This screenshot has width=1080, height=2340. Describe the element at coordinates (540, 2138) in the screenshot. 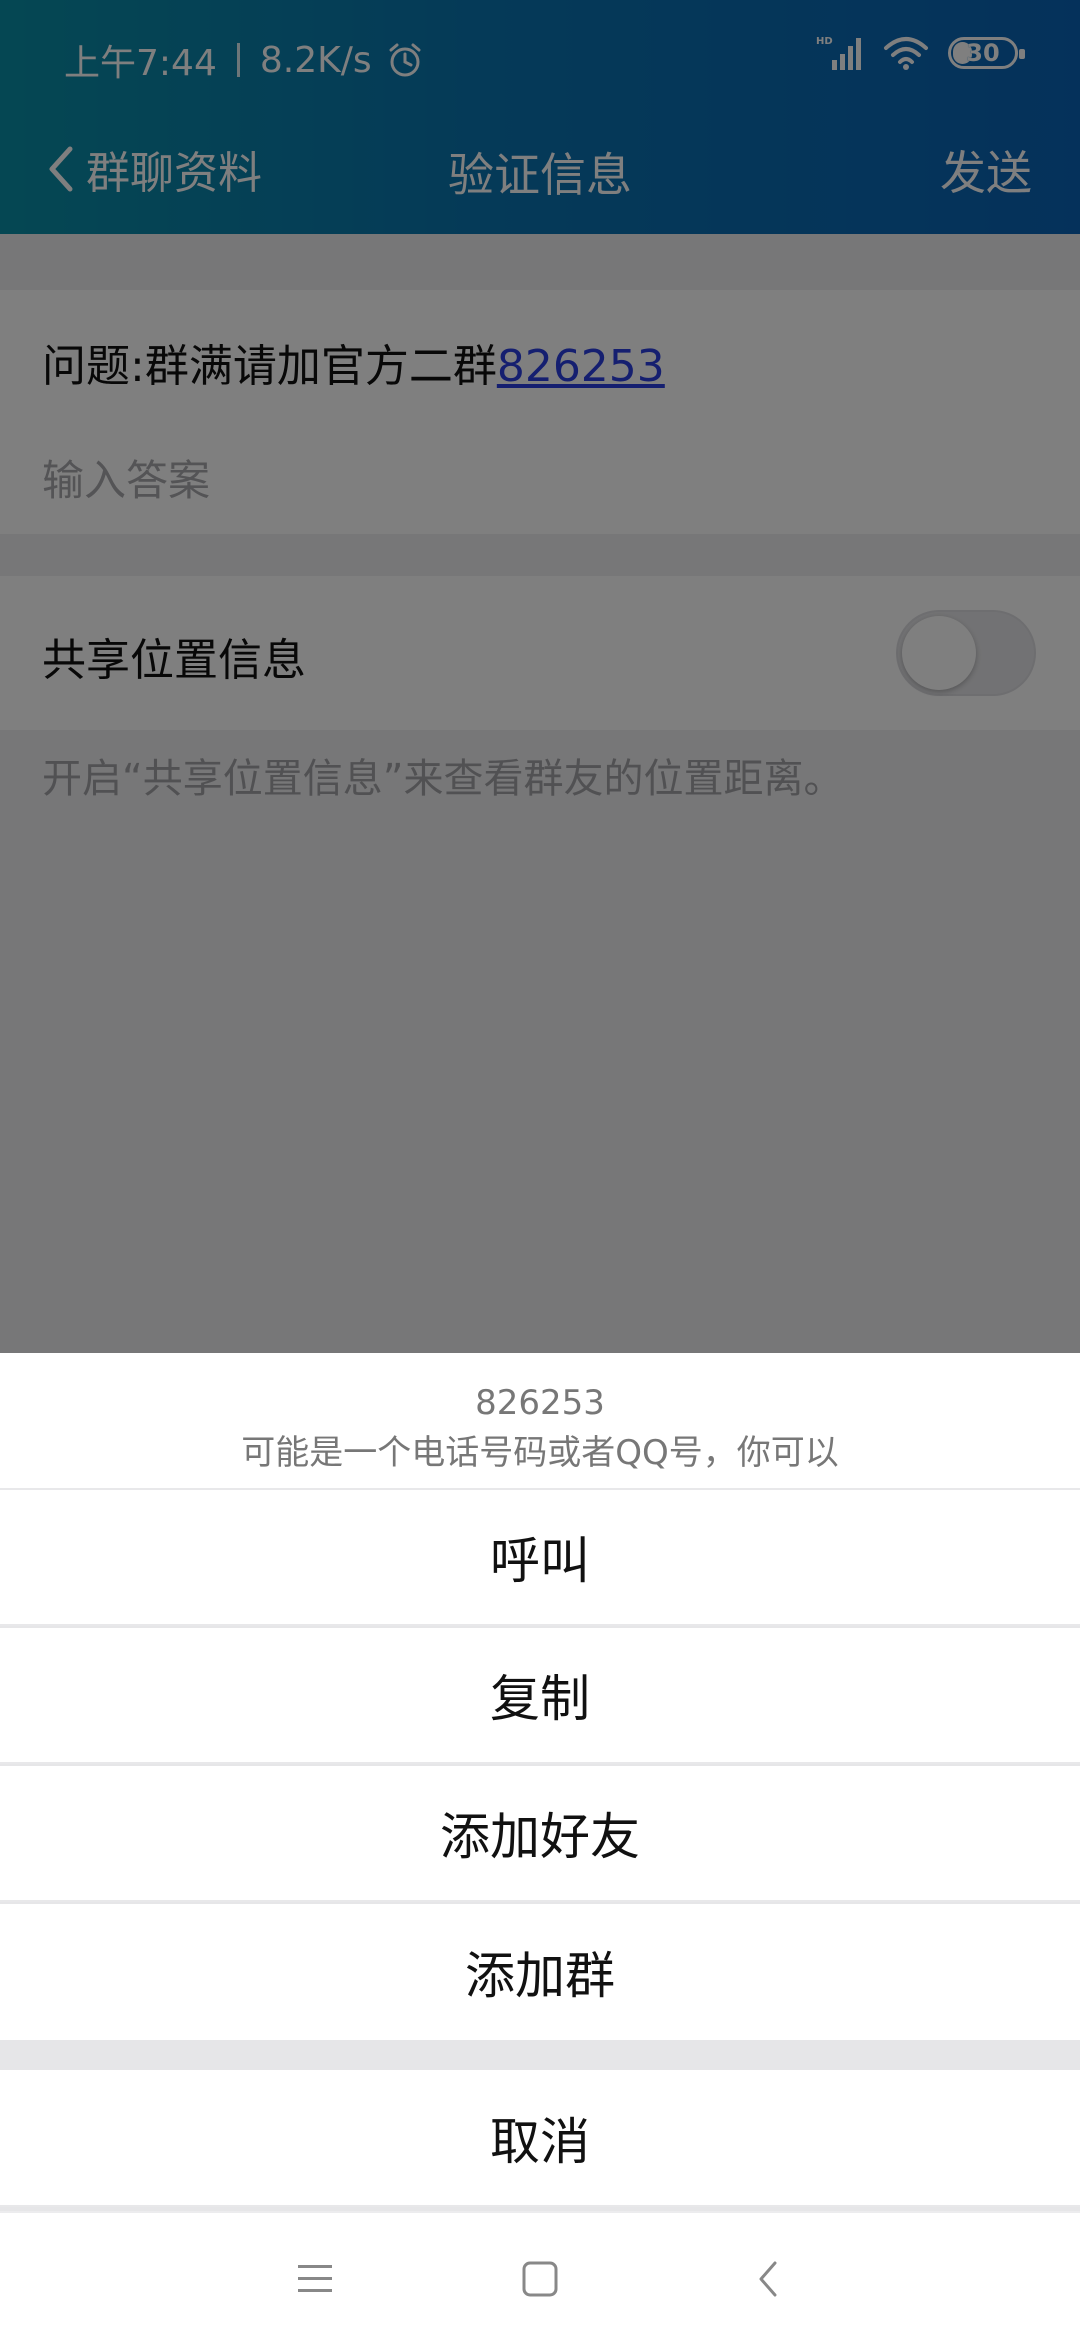

I see `cancel-button: 取消` at that location.